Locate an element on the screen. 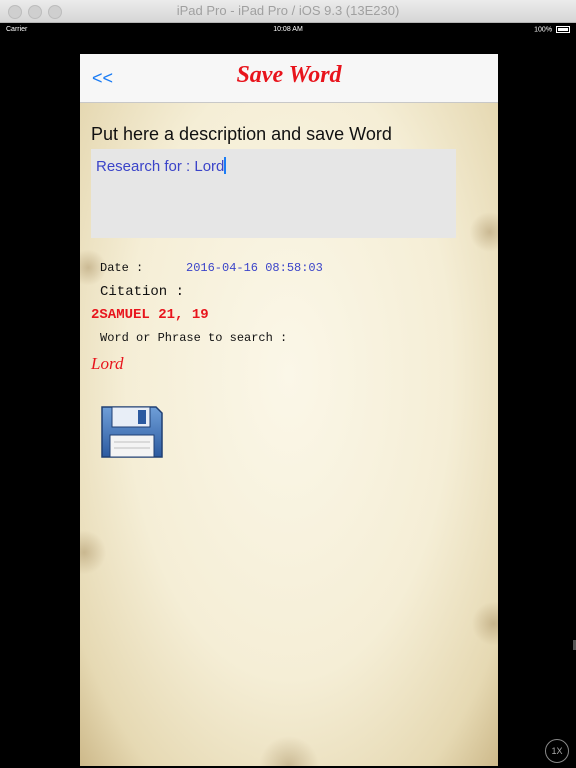 The width and height of the screenshot is (576, 768). floppy-disk-icon is located at coordinates (132, 432).